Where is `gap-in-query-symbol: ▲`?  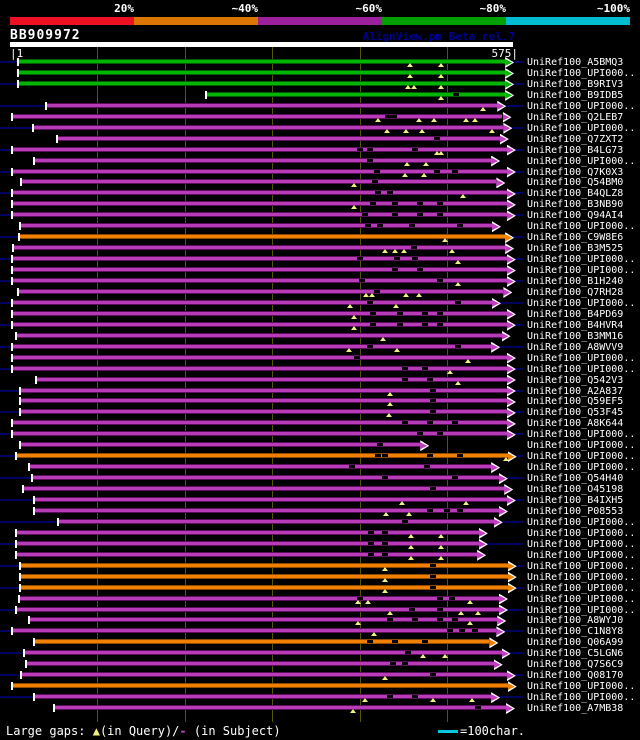 gap-in-query-symbol: ▲ is located at coordinates (96, 731).